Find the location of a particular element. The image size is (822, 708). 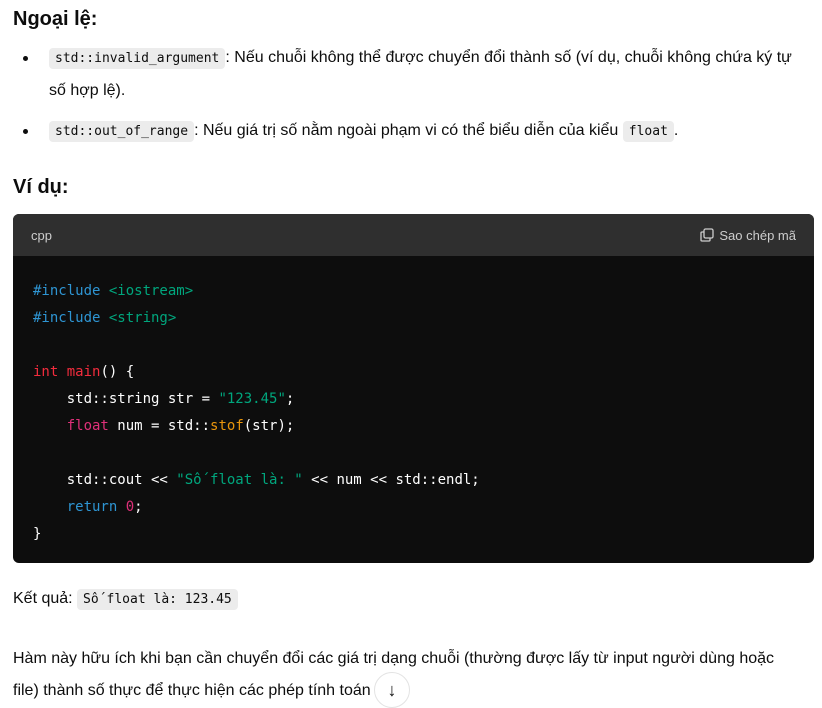

code-token: << num << std::endl; is located at coordinates (391, 480).